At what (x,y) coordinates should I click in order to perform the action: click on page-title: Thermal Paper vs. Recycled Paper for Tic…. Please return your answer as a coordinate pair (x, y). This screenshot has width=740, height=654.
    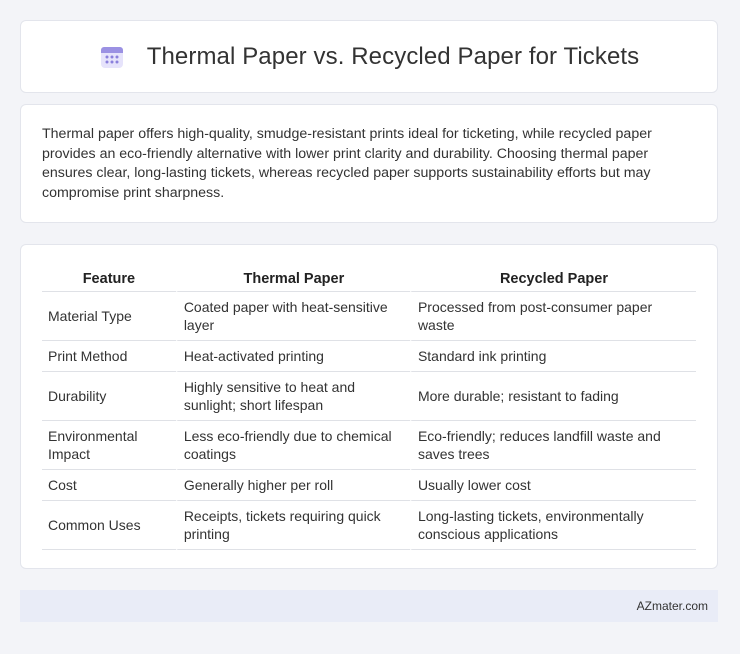
    Looking at the image, I should click on (393, 56).